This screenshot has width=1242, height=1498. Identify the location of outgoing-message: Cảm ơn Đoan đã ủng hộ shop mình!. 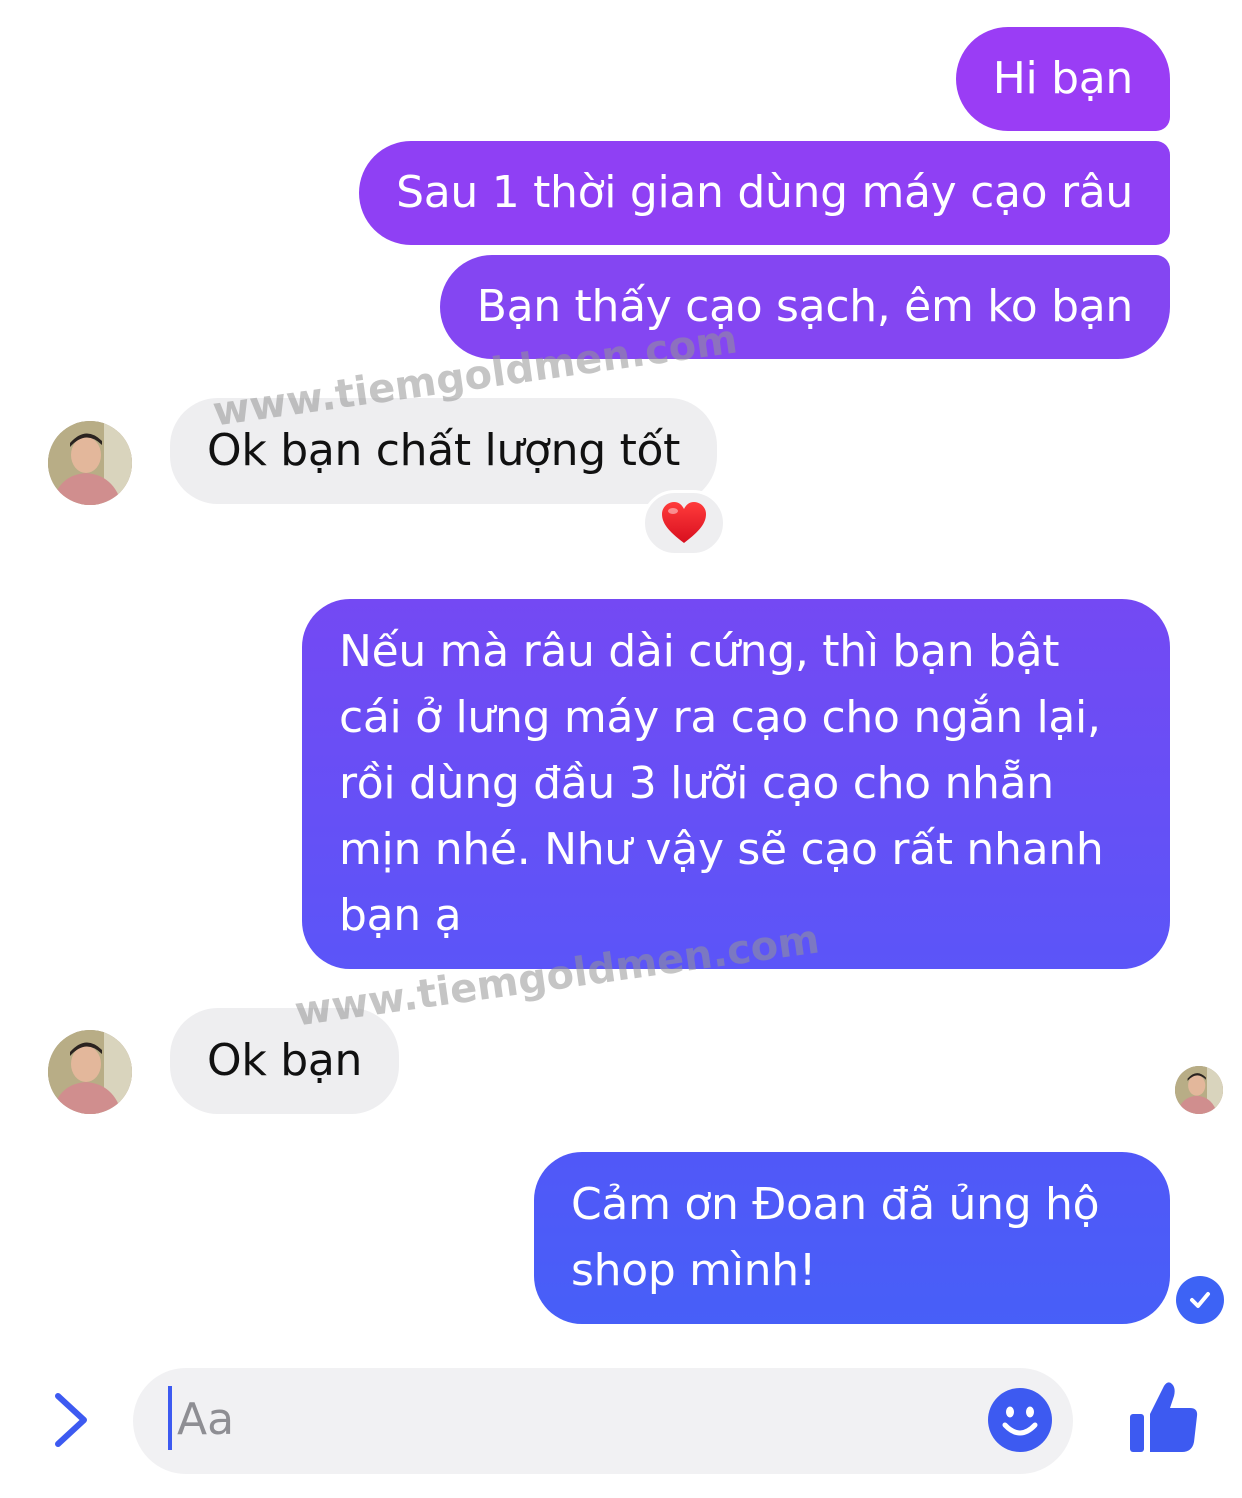
(852, 1238).